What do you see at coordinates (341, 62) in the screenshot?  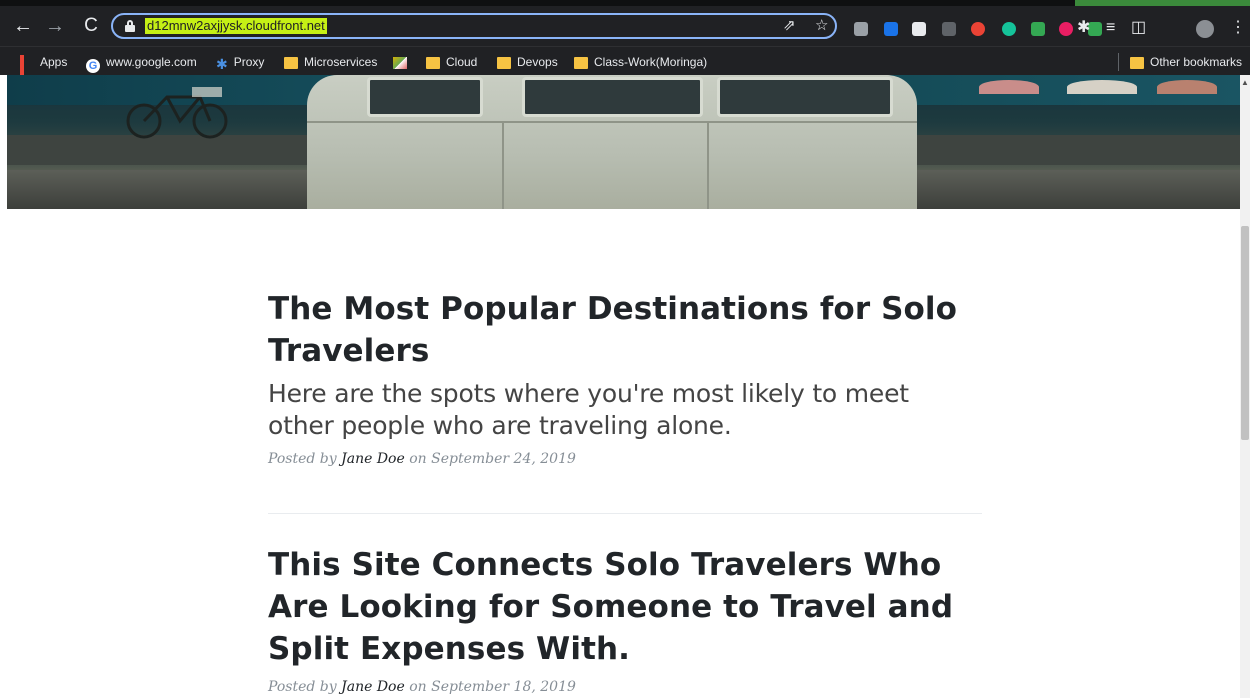 I see `bookmark-label: Microservices` at bounding box center [341, 62].